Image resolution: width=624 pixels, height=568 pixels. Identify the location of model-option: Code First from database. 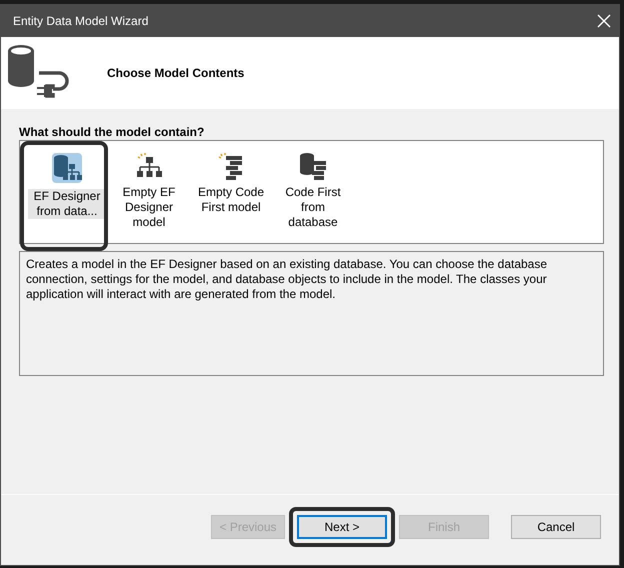
(313, 190).